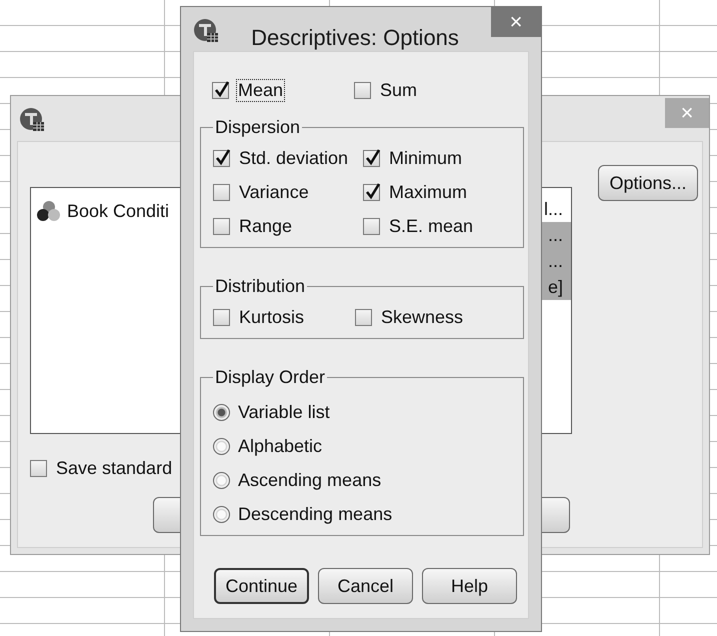 This screenshot has height=636, width=717. Describe the element at coordinates (280, 446) in the screenshot. I see `radio-label: Alphabetic` at that location.